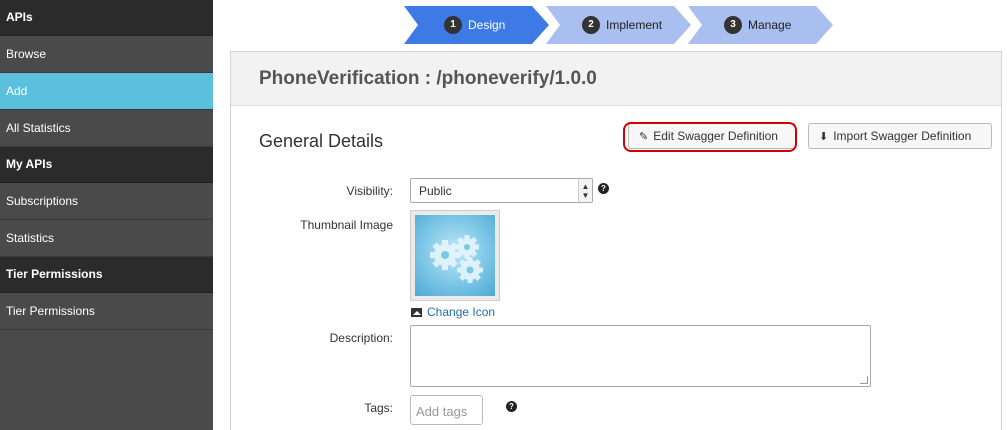 This screenshot has height=430, width=1007. Describe the element at coordinates (487, 25) in the screenshot. I see `step-design-label: Design` at that location.